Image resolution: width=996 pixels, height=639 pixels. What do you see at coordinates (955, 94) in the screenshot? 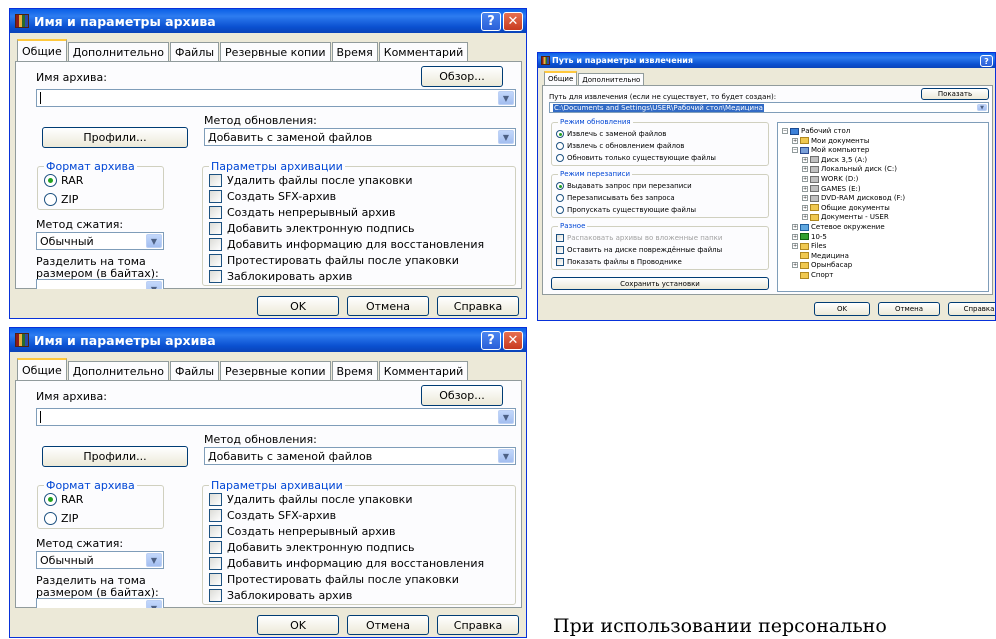
I see `show-button: Показать` at bounding box center [955, 94].